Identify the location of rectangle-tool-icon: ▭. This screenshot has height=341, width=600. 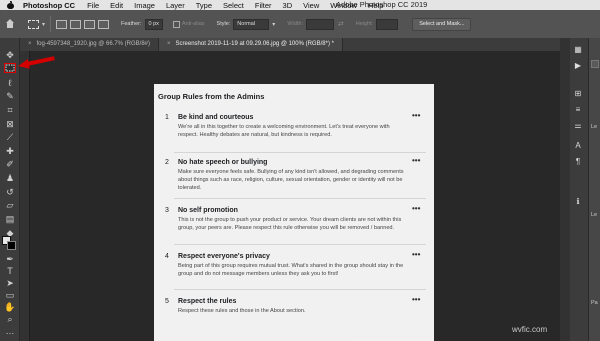
(10, 295).